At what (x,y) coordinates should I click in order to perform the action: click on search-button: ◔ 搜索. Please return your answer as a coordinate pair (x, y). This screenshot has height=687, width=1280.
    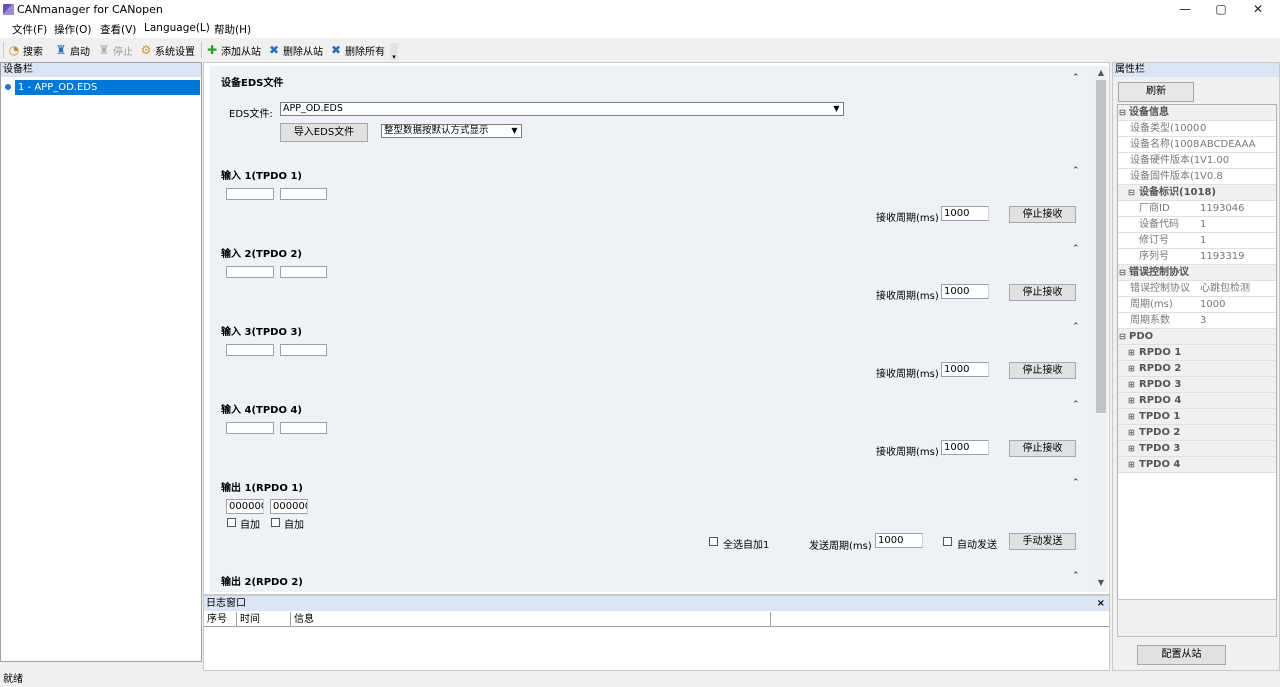
    Looking at the image, I should click on (25, 50).